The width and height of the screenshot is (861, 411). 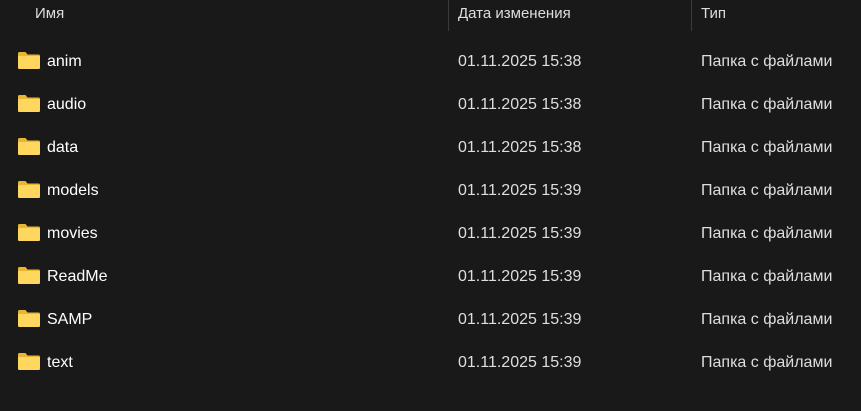 I want to click on file-row: ReadMe 01.11.2025 15:39 Папка с файлами, so click(x=430, y=276).